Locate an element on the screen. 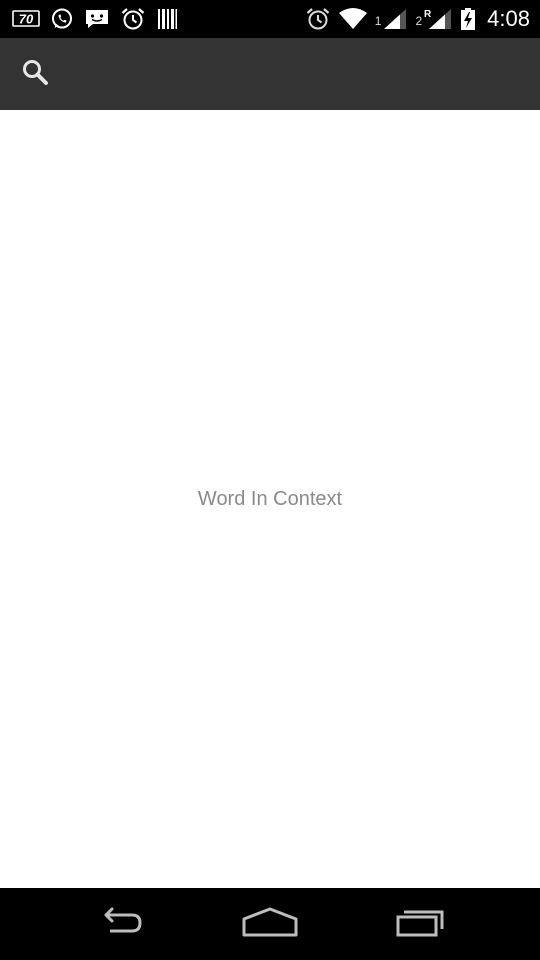 This screenshot has height=960, width=540. system-icons: 1 2 R 4:08 is located at coordinates (417, 19).